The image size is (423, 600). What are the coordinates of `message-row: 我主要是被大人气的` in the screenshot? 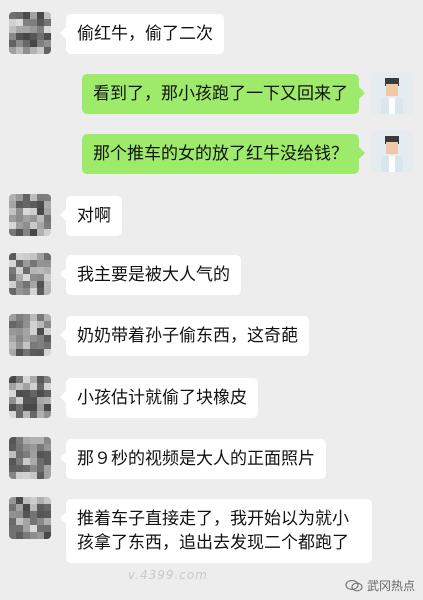 It's located at (211, 276).